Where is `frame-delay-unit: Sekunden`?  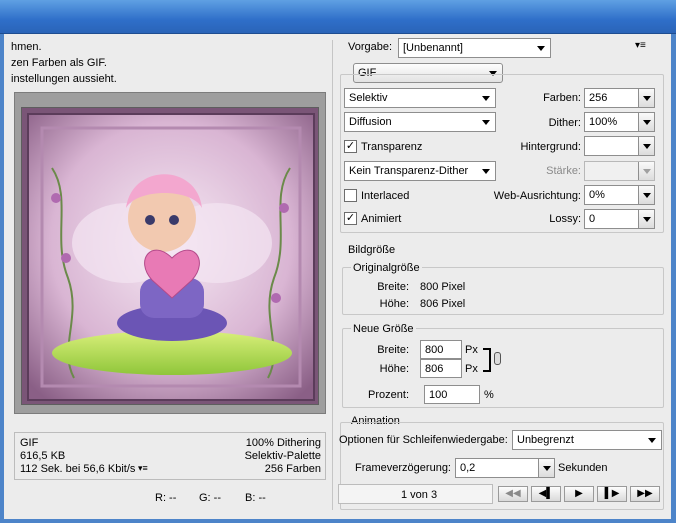
frame-delay-unit: Sekunden is located at coordinates (583, 468).